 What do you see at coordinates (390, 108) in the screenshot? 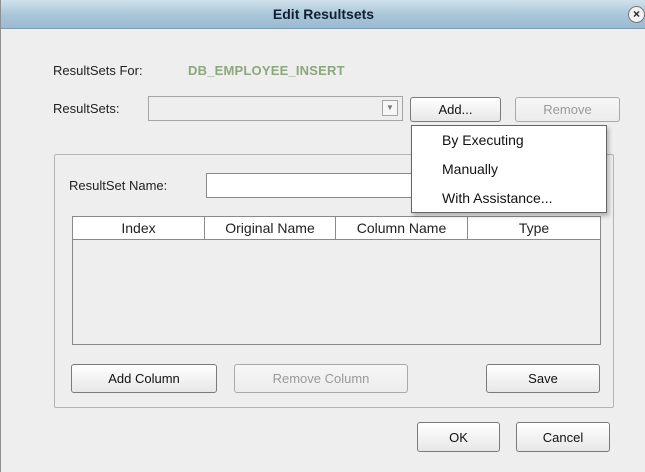
I see `chevron-down-icon: ▼` at bounding box center [390, 108].